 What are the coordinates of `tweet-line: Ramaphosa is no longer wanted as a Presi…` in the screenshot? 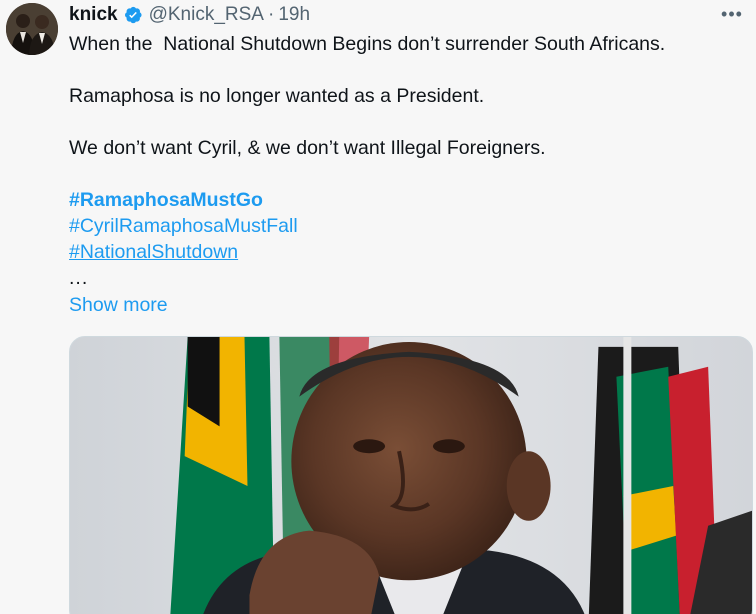 It's located at (277, 96).